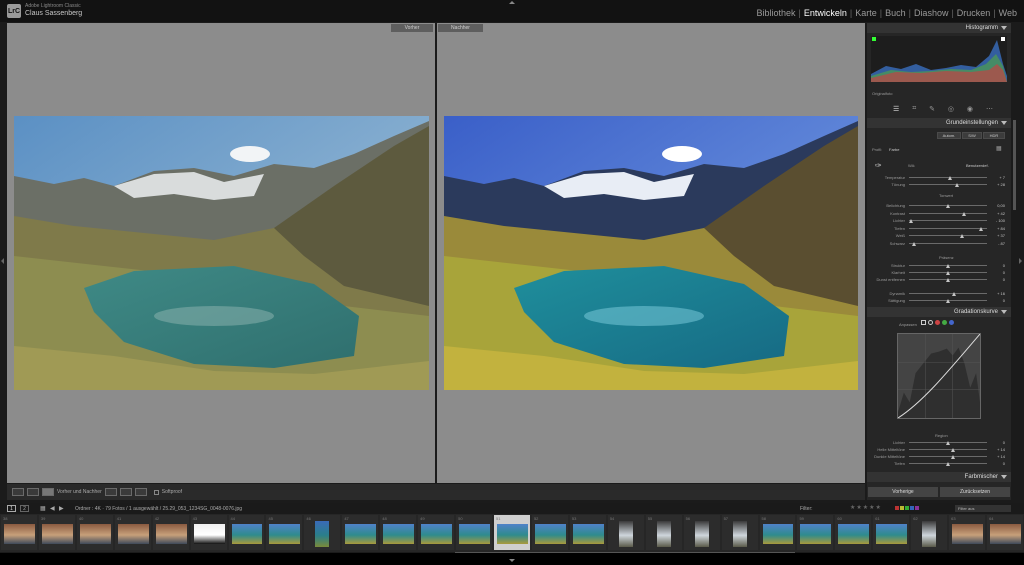 The height and width of the screenshot is (565, 1024). Describe the element at coordinates (866, 507) in the screenshot. I see `star-filter: ★★★★★` at that location.